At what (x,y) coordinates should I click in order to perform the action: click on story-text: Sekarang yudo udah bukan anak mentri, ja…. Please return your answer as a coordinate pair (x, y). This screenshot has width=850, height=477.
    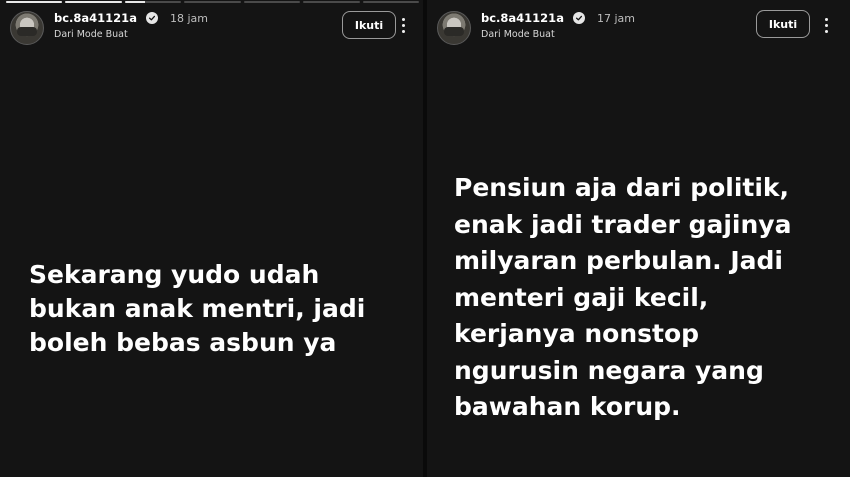
    Looking at the image, I should click on (197, 308).